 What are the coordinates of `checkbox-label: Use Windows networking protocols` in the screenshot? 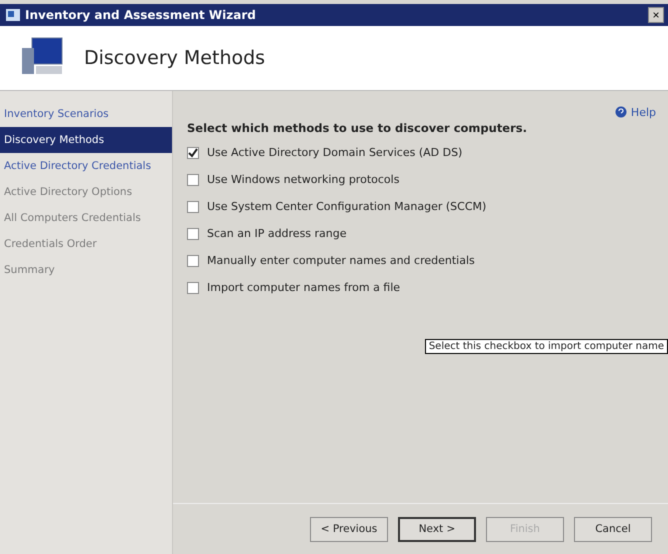 It's located at (303, 179).